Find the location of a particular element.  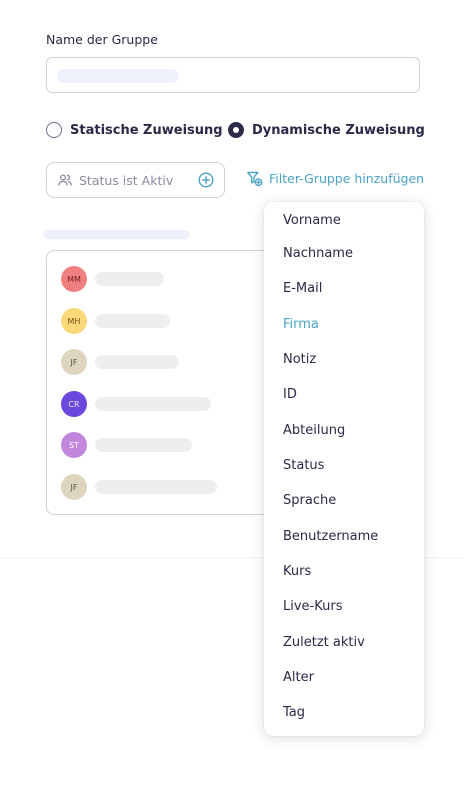

dynamic-assignment-option: Dynamische Zuweisung is located at coordinates (326, 130).